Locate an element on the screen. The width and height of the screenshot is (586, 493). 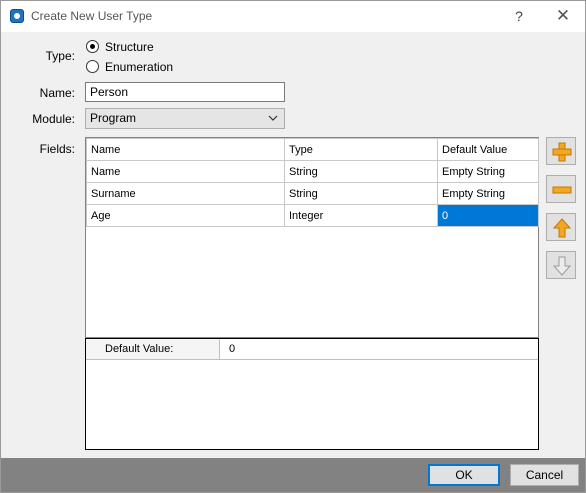
arrow-down-icon is located at coordinates (562, 266).